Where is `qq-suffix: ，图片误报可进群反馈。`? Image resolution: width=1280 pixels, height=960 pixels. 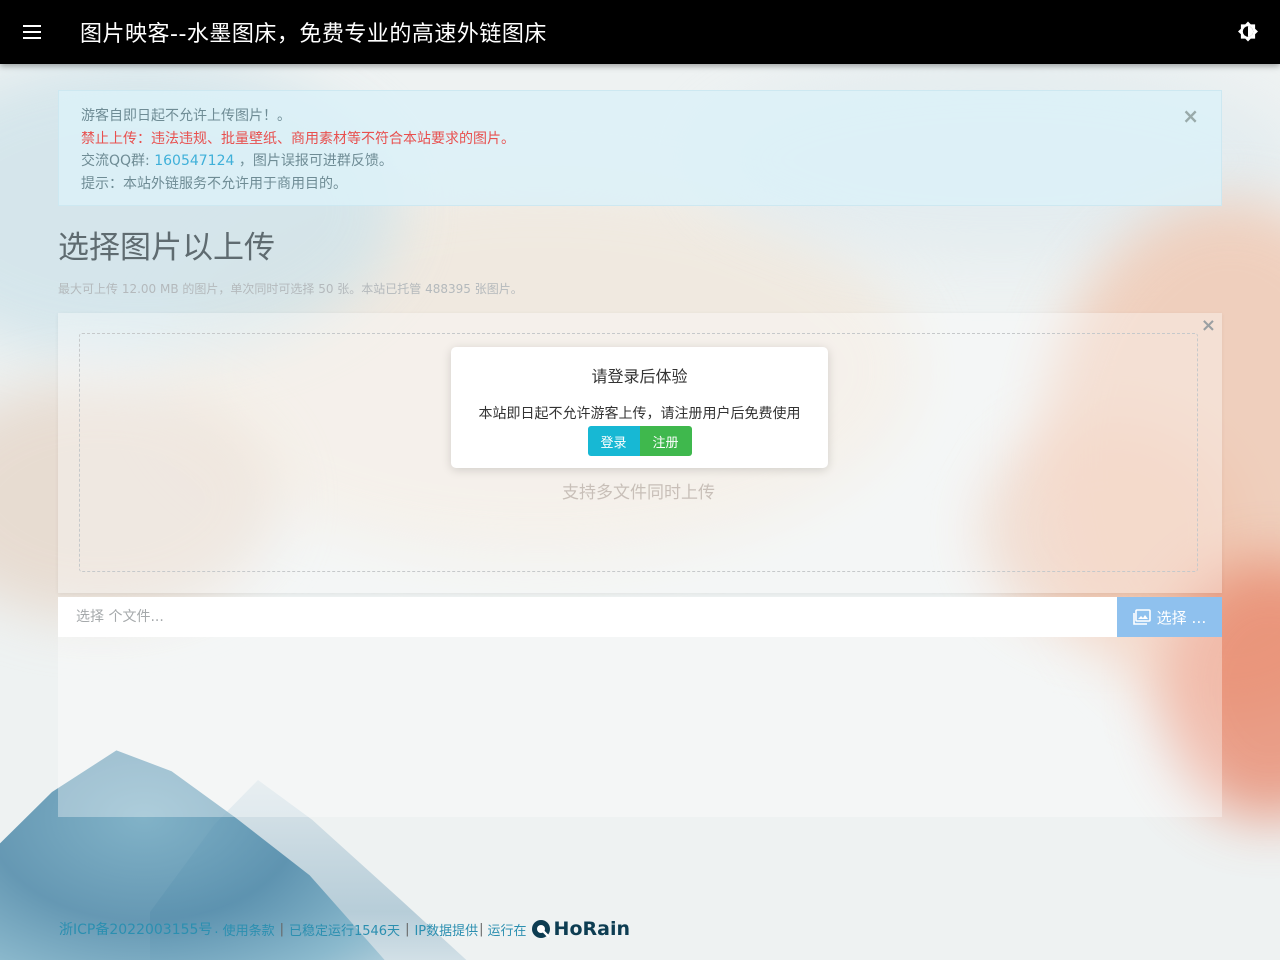 qq-suffix: ，图片误报可进群反馈。 is located at coordinates (313, 161).